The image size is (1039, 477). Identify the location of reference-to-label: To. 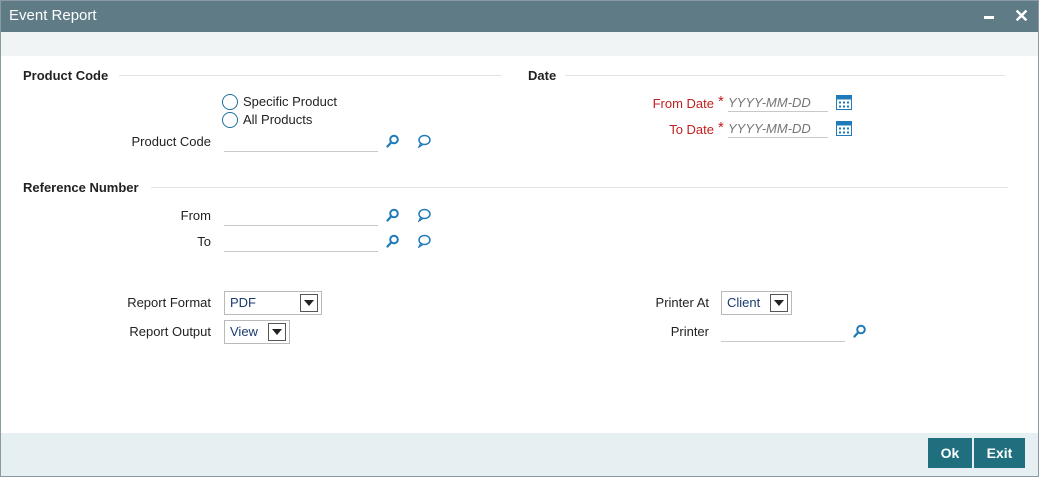
(204, 241).